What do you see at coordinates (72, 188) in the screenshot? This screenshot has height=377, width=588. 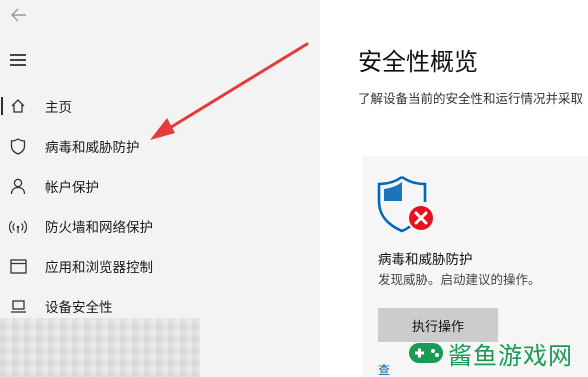 I see `sidebar-item-label: 帐户保护` at bounding box center [72, 188].